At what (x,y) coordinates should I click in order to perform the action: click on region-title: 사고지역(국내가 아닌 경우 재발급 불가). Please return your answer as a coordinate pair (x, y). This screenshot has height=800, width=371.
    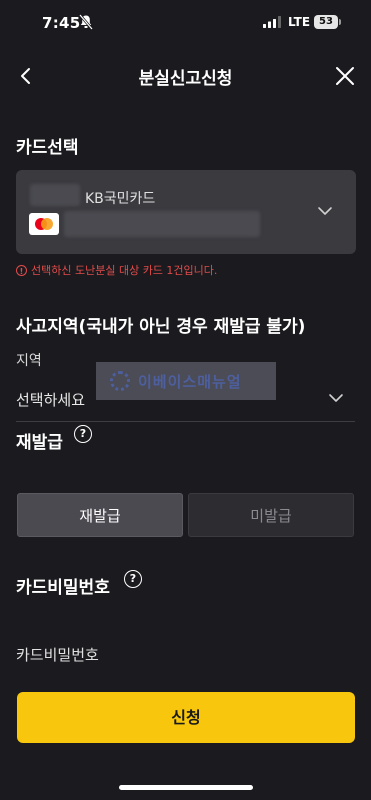
    Looking at the image, I should click on (161, 327).